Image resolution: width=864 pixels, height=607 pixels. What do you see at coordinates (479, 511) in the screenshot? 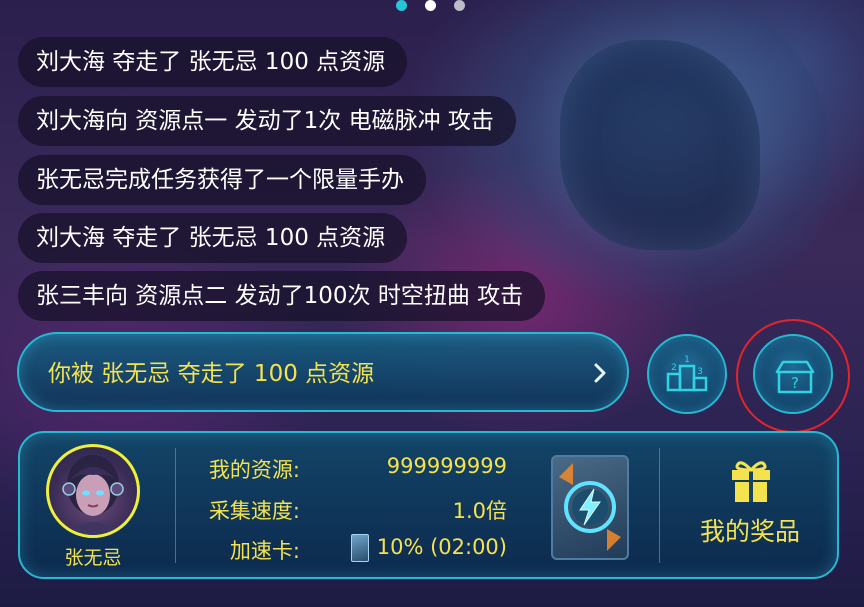
I see `speed-value: 1.0倍` at bounding box center [479, 511].